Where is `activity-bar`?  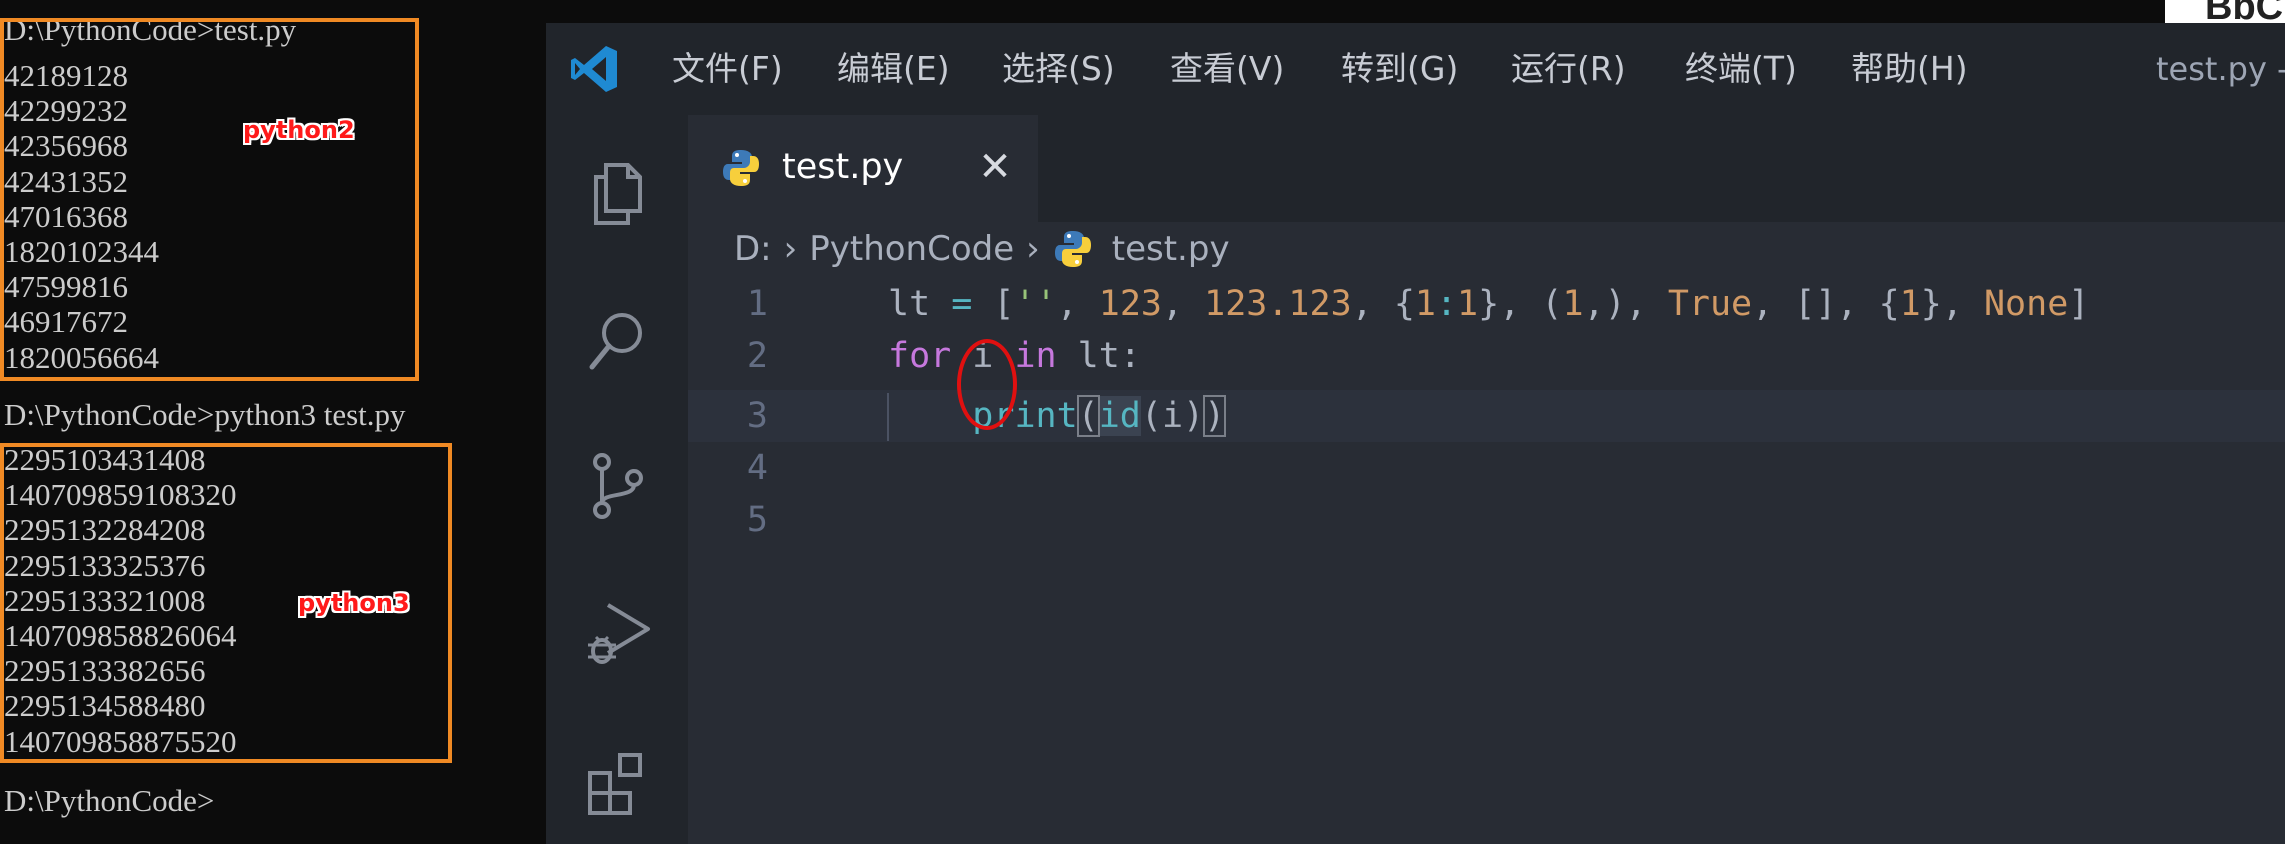
activity-bar is located at coordinates (617, 479).